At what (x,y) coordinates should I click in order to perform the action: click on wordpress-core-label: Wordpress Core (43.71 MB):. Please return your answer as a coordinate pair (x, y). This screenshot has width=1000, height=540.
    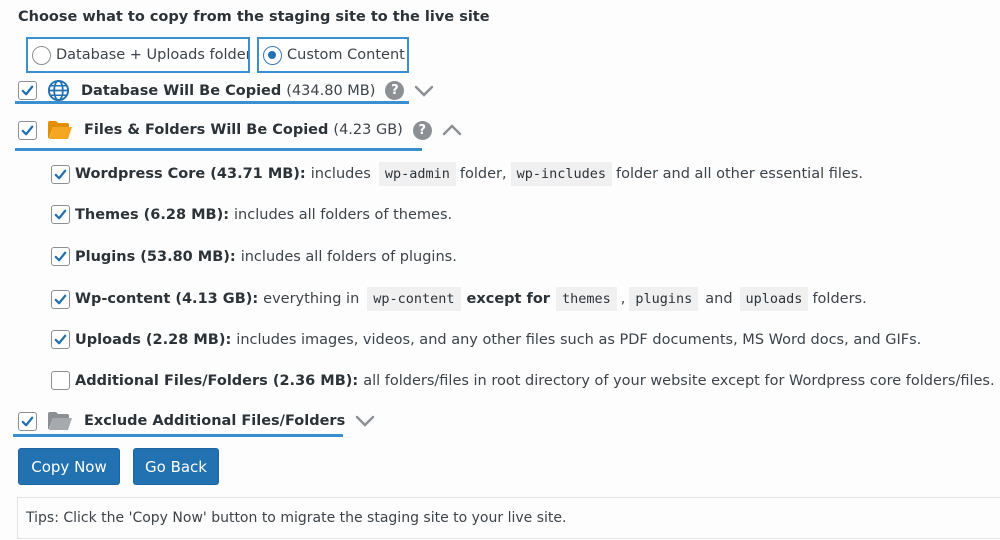
    Looking at the image, I should click on (190, 174).